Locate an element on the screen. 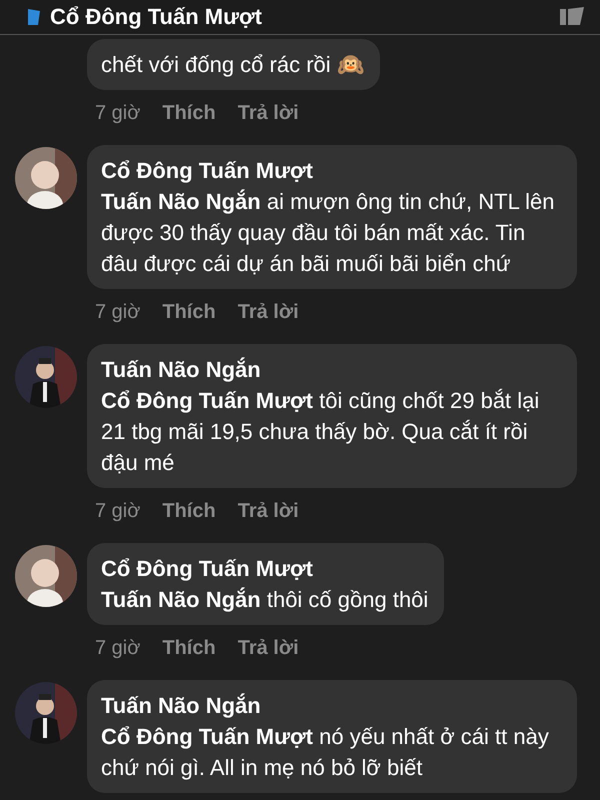  comment-text: Tuấn Não Ngắn ai mượn ông tin chứ, NTL lên được 30 thấy quay đầu tôi bán mất xác. Tin đâu được cái dự án bãi muối bãi biển chứ is located at coordinates (328, 233).